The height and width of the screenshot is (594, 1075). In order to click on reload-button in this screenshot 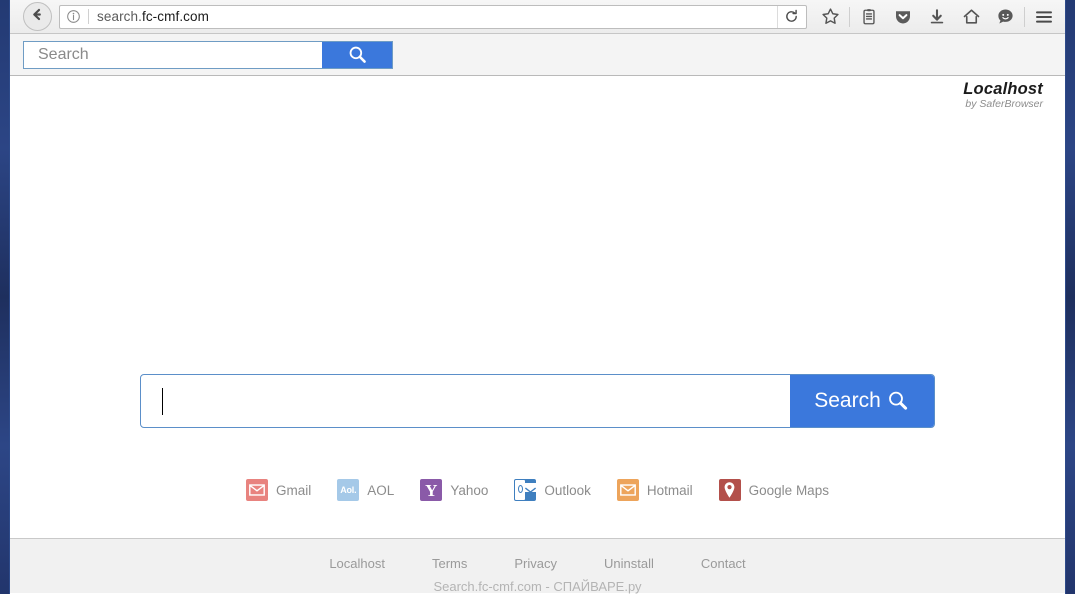, I will do `click(790, 16)`.